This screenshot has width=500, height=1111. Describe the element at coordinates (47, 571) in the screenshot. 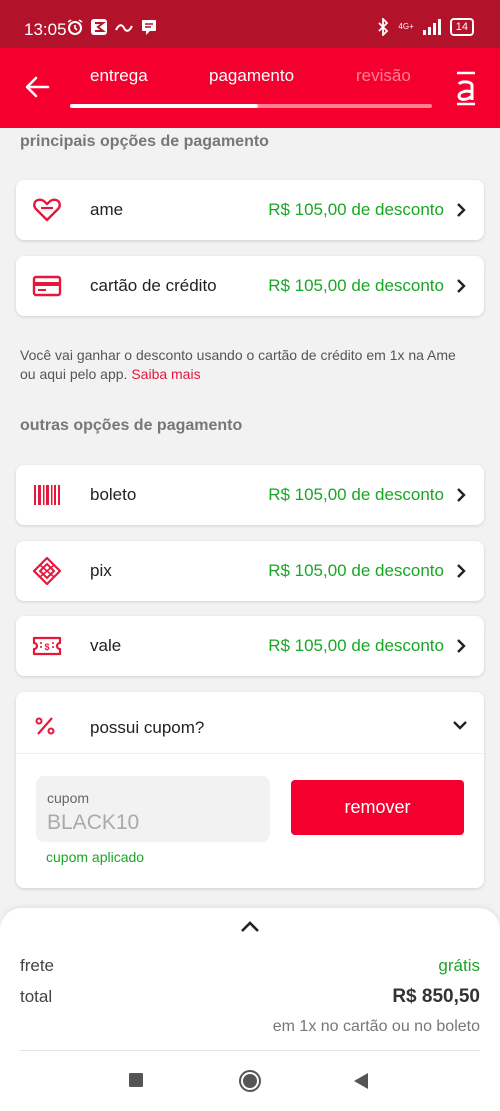

I see `pix-icon` at that location.